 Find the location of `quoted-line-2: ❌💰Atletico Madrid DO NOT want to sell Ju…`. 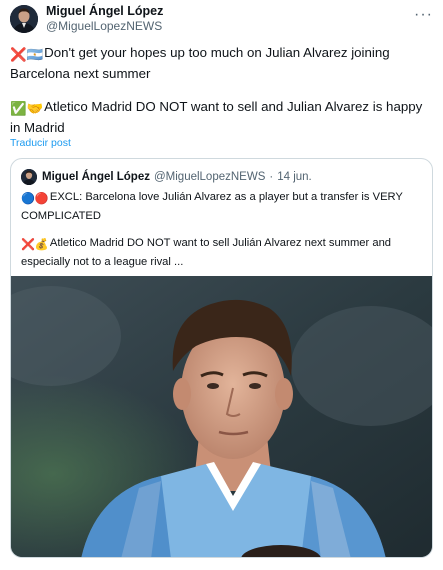

quoted-line-2: ❌💰Atletico Madrid DO NOT want to sell Ju… is located at coordinates (220, 252).